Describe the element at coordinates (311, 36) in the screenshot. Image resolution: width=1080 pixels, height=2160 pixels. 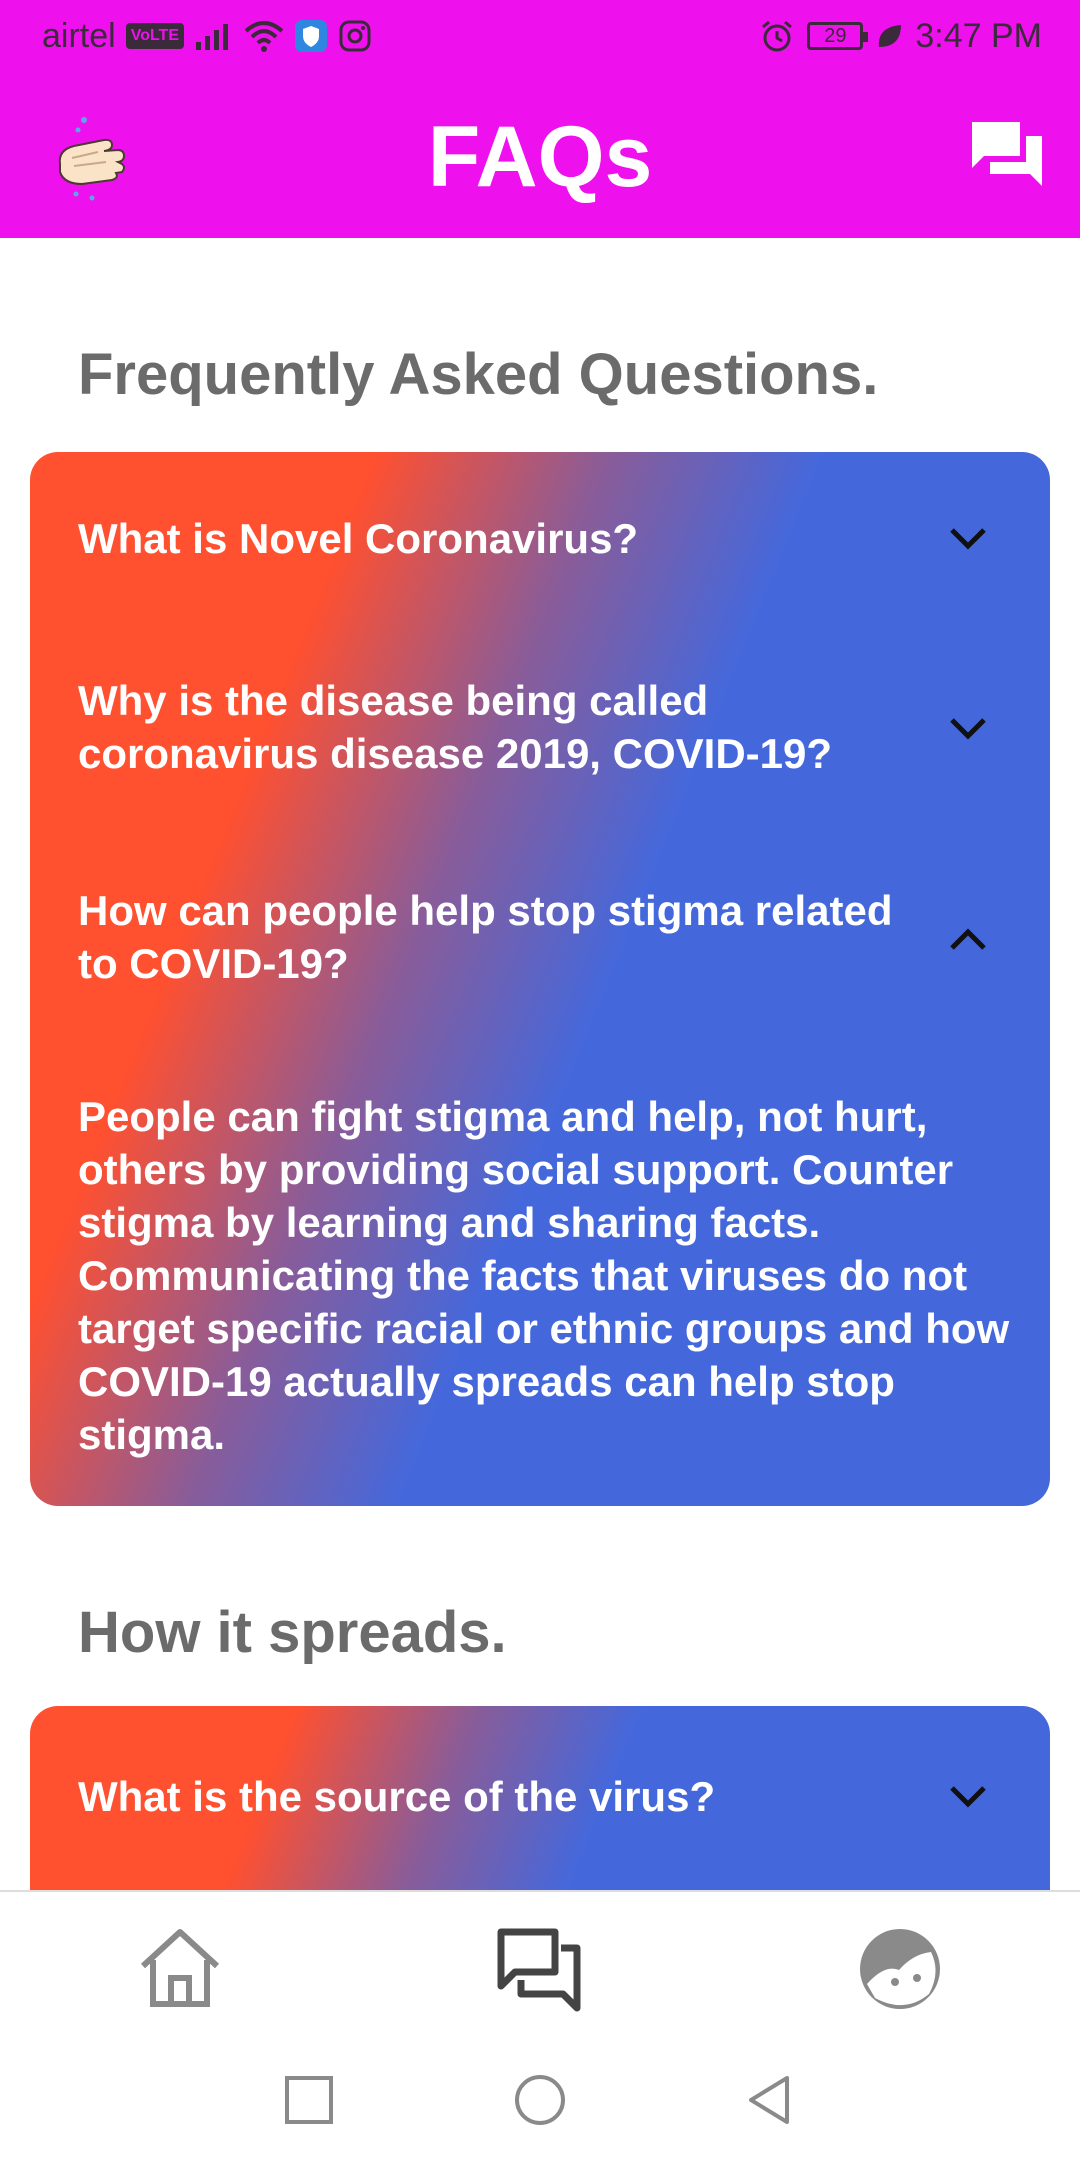
I see `shield-icon` at that location.